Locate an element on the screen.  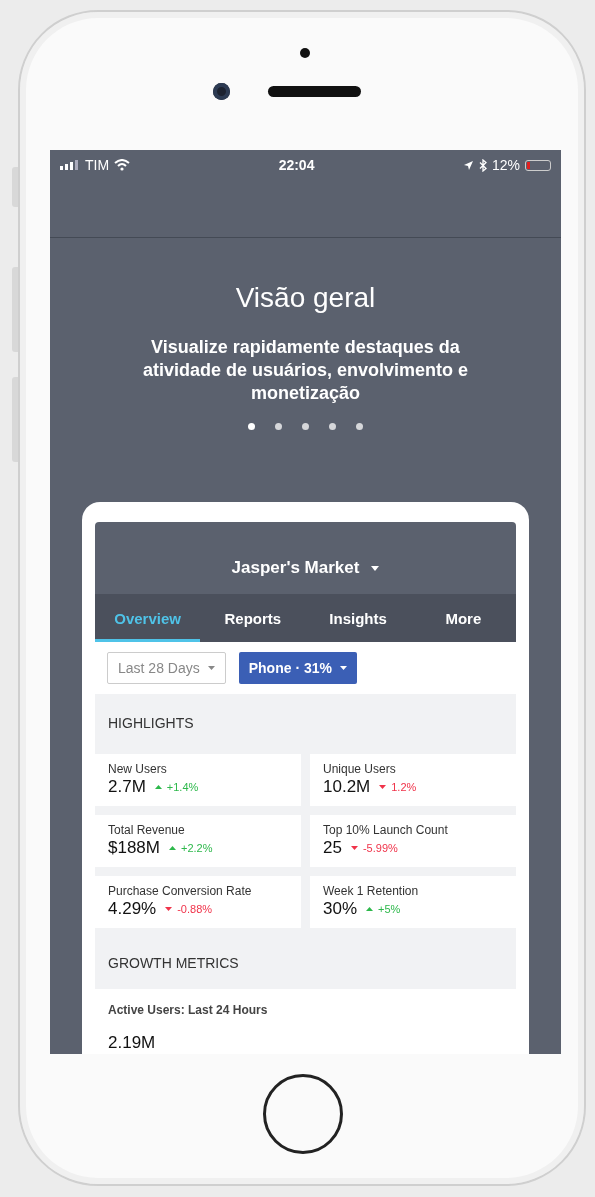
metric-change: 1.2% is located at coordinates (404, 787).